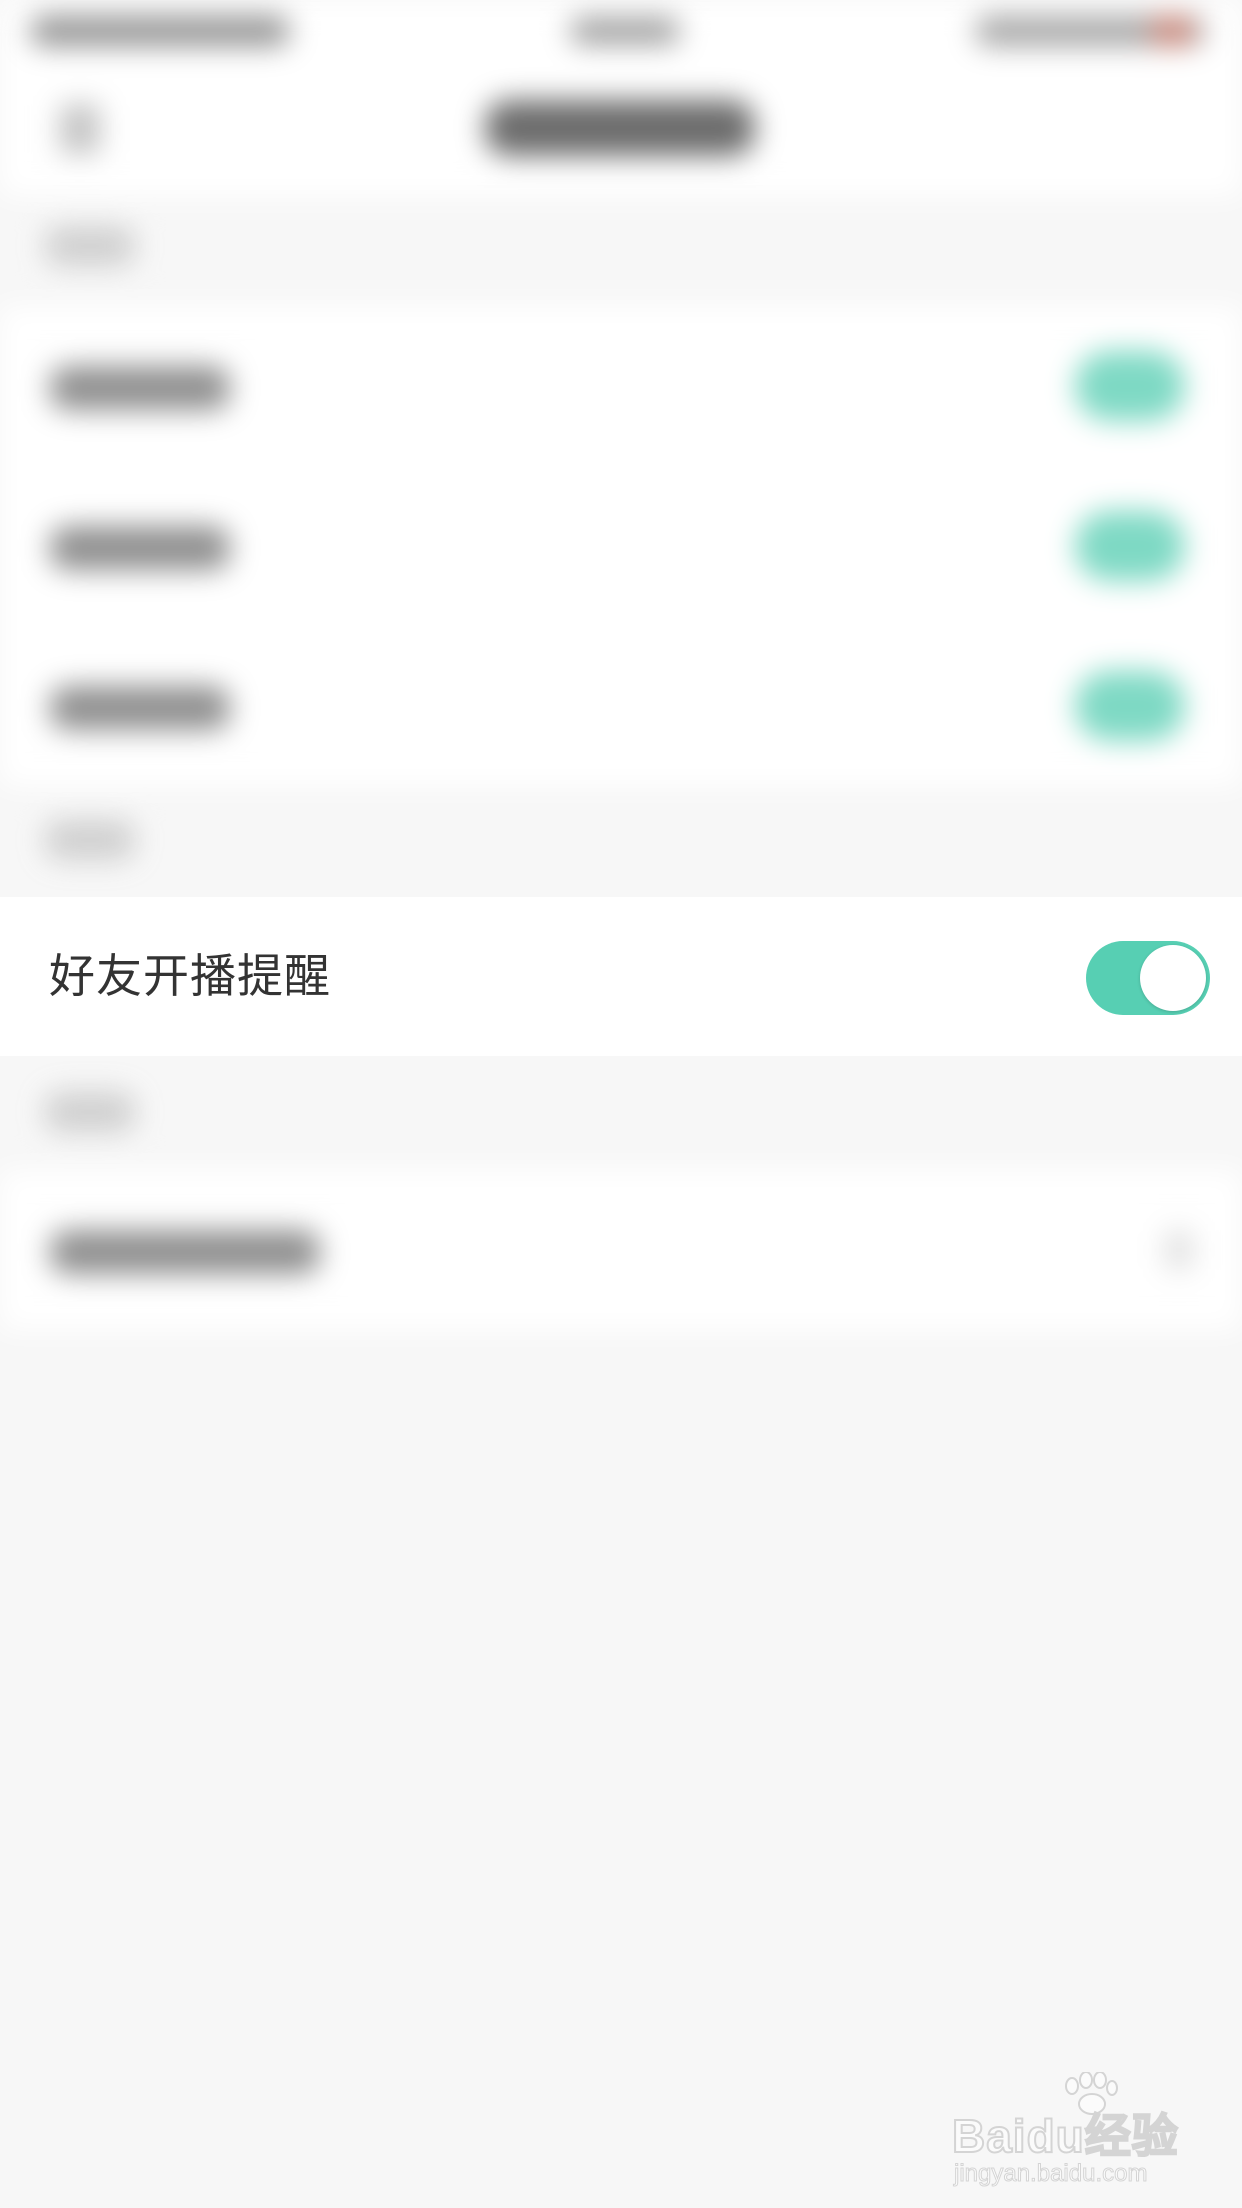 This screenshot has width=1242, height=2208. Describe the element at coordinates (1065, 2136) in the screenshot. I see `watermark-main-text: Baidu经验` at that location.